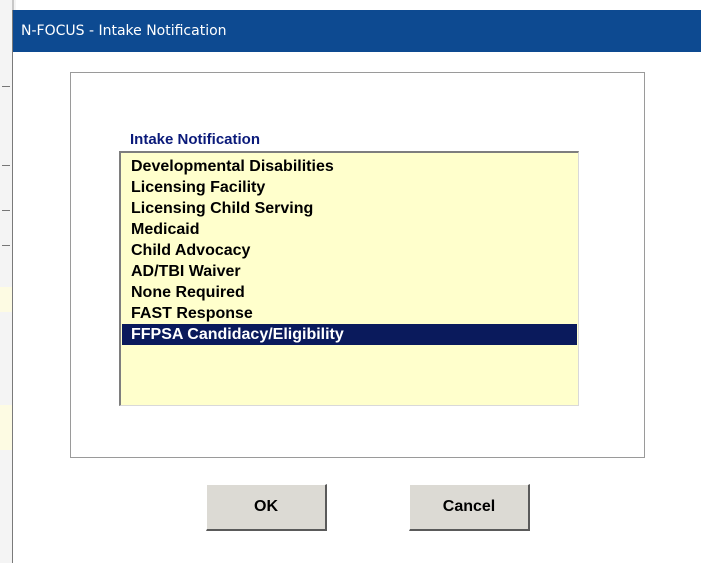 The height and width of the screenshot is (563, 701). I want to click on list-item: Child Advocacy, so click(349, 250).